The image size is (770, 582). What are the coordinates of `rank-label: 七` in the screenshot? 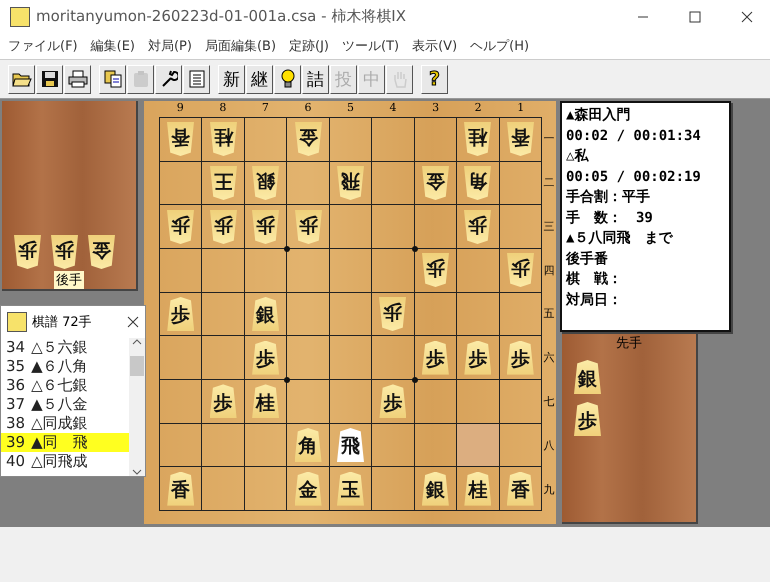 It's located at (549, 402).